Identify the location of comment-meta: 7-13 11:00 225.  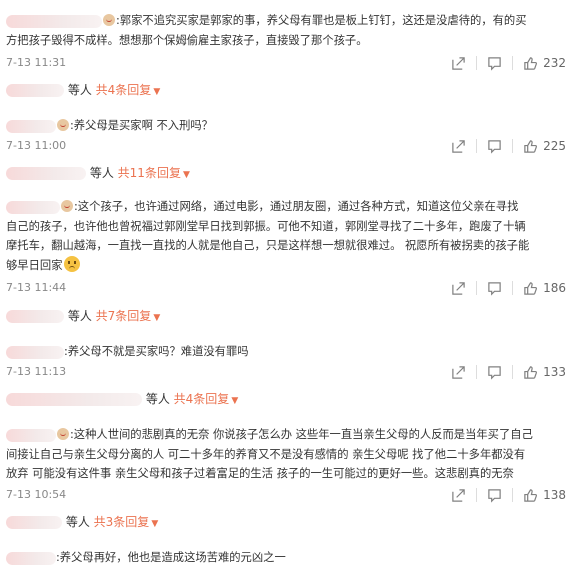
(286, 146).